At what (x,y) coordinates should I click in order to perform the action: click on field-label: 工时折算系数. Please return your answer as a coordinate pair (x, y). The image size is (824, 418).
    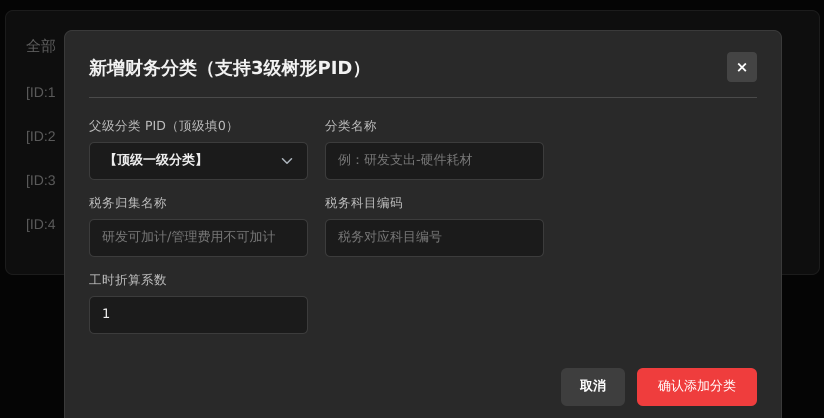
    Looking at the image, I should click on (128, 280).